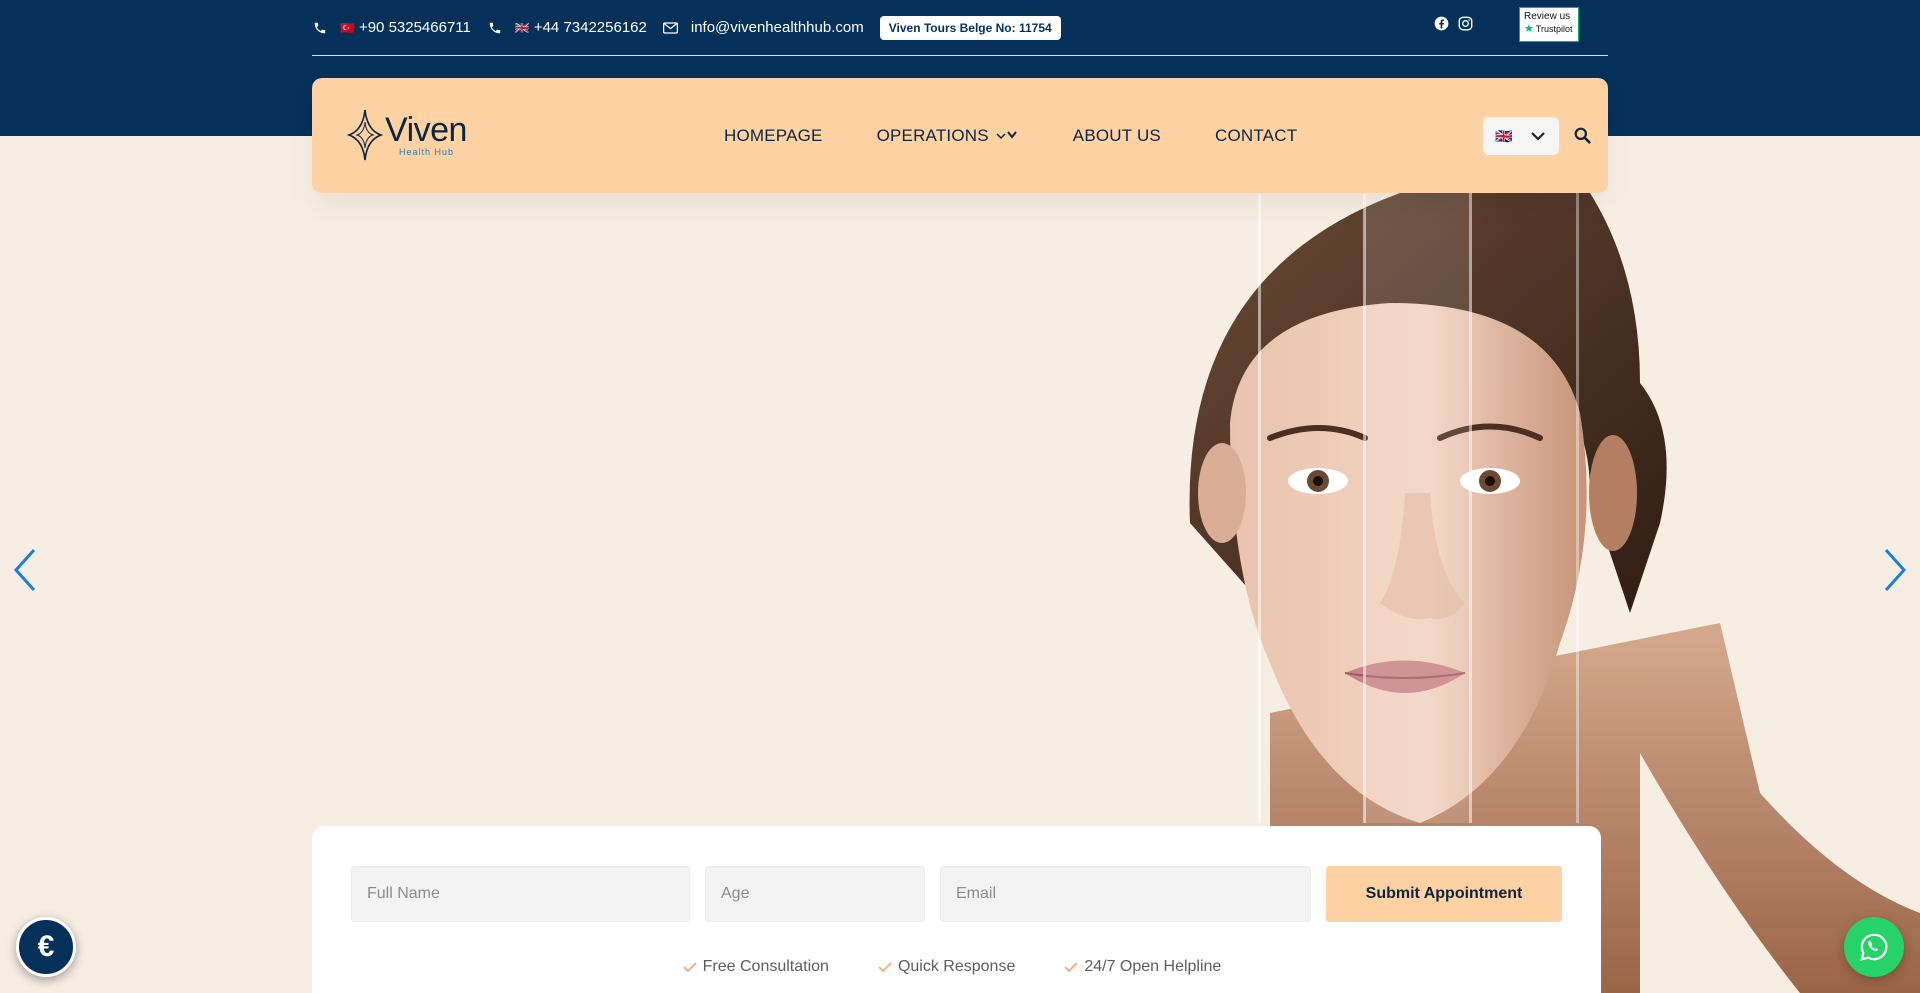  I want to click on feature-label: 24/7 Open Helpline, so click(1153, 966).